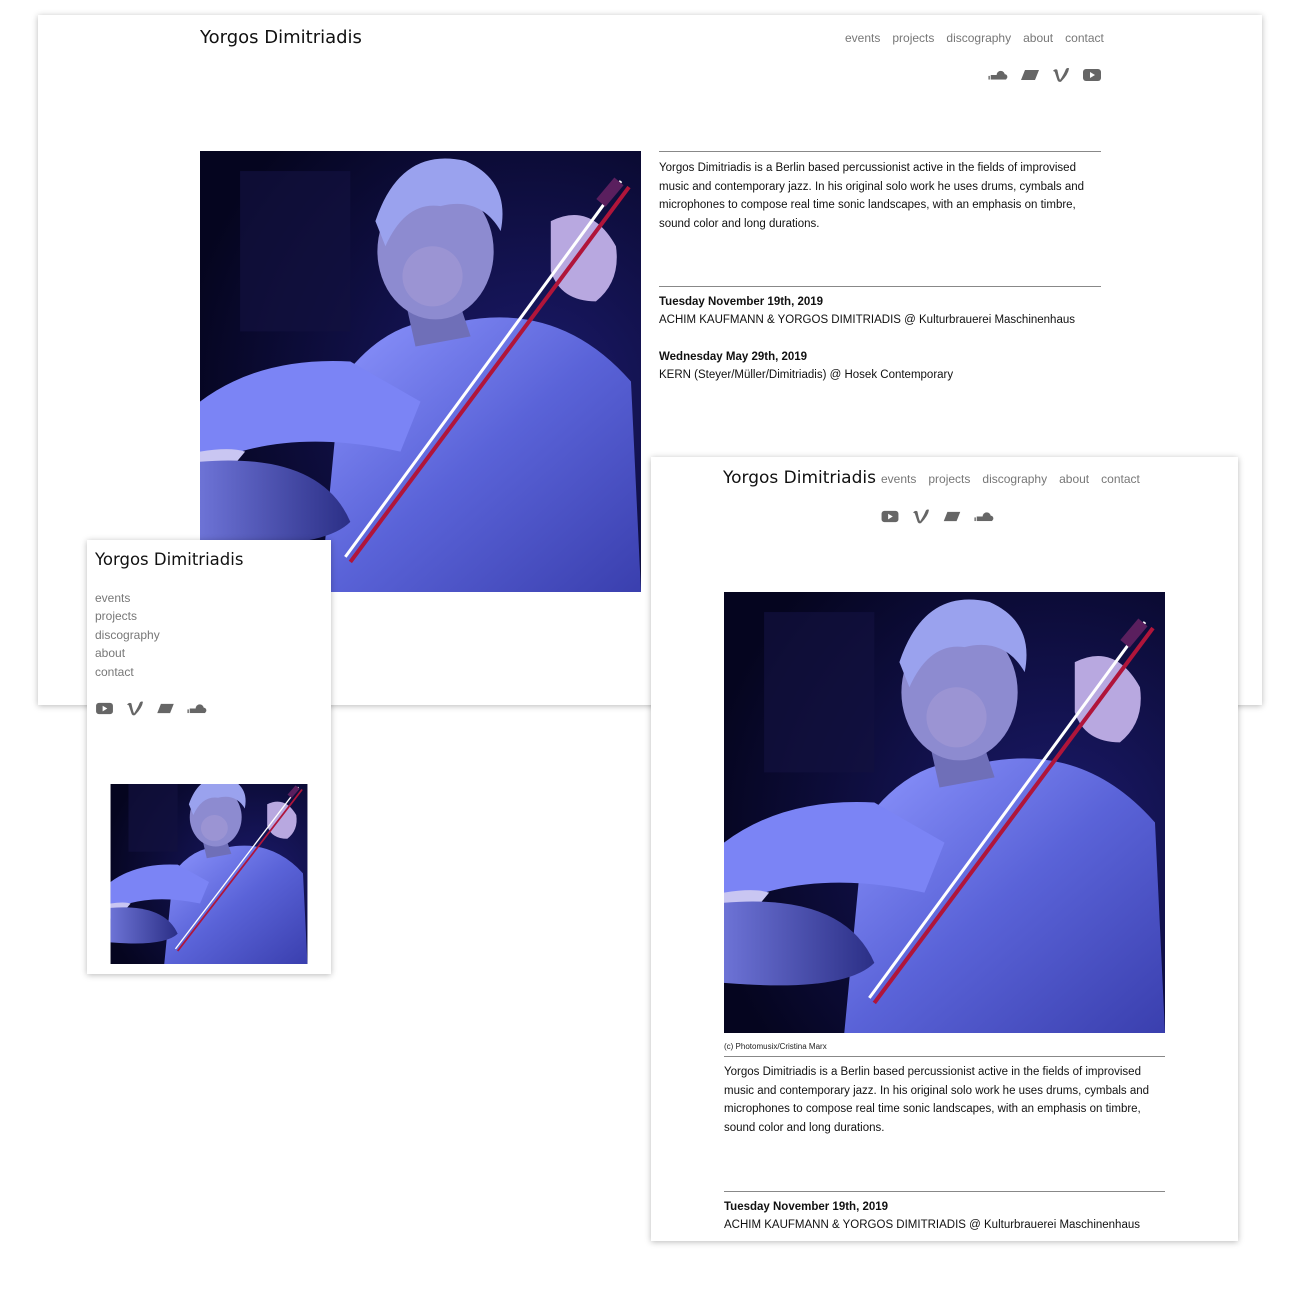 Image resolution: width=1300 pixels, height=1300 pixels. I want to click on event-date: Wednesday May 29th, 2019, so click(733, 357).